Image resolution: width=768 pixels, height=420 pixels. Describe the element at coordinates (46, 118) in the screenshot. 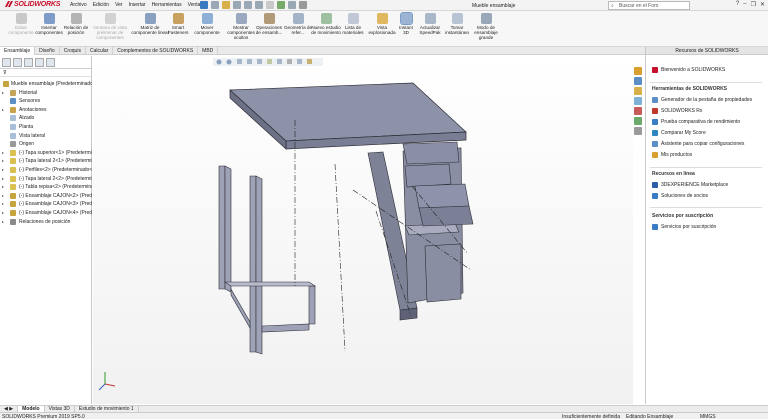

I see `tree-item: Alzado` at that location.